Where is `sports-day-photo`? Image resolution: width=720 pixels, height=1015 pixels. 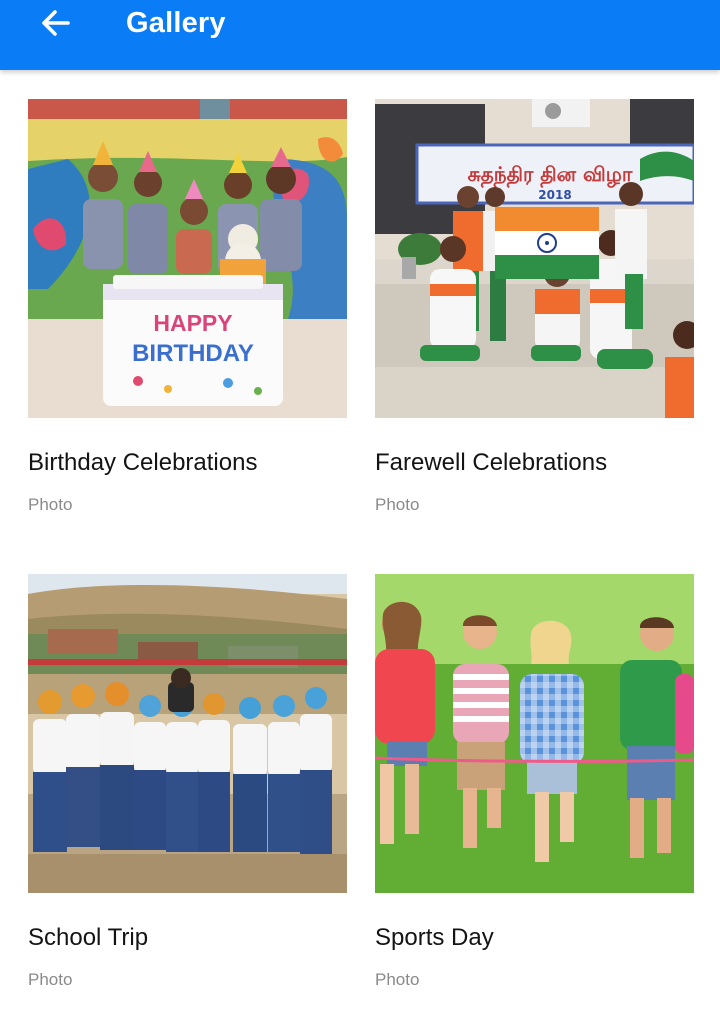 sports-day-photo is located at coordinates (534, 733).